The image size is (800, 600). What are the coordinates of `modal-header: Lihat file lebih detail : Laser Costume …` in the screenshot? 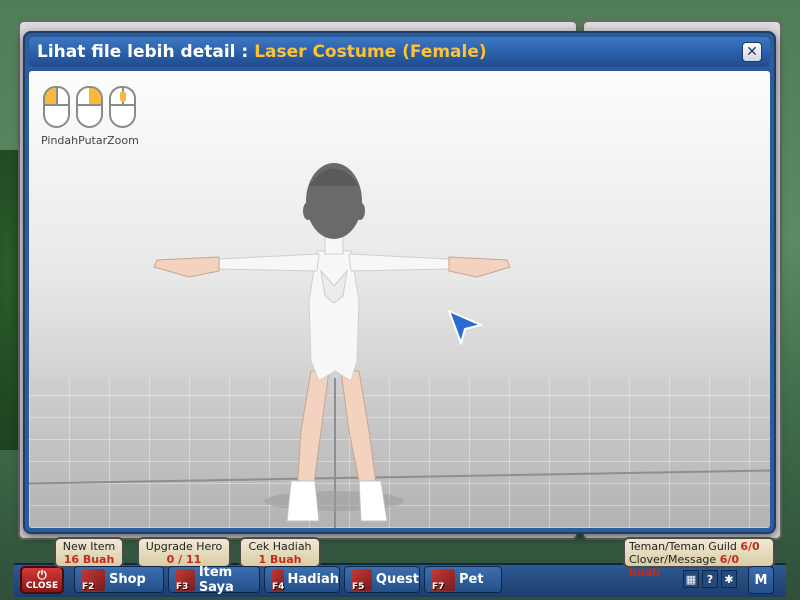 It's located at (399, 52).